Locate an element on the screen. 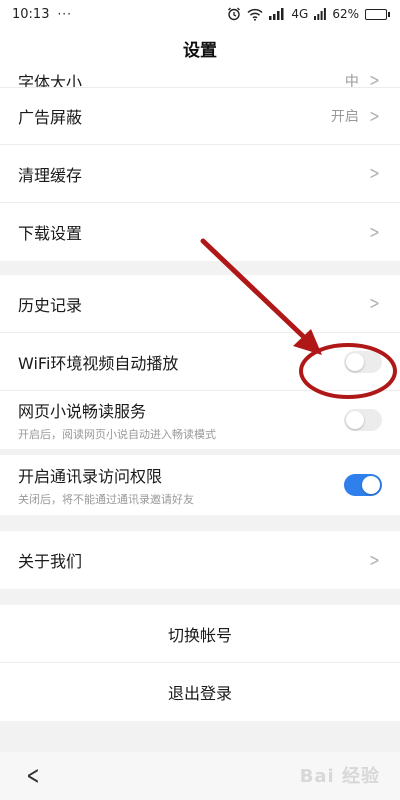  settings-row-history: 历史记录 > is located at coordinates (200, 304).